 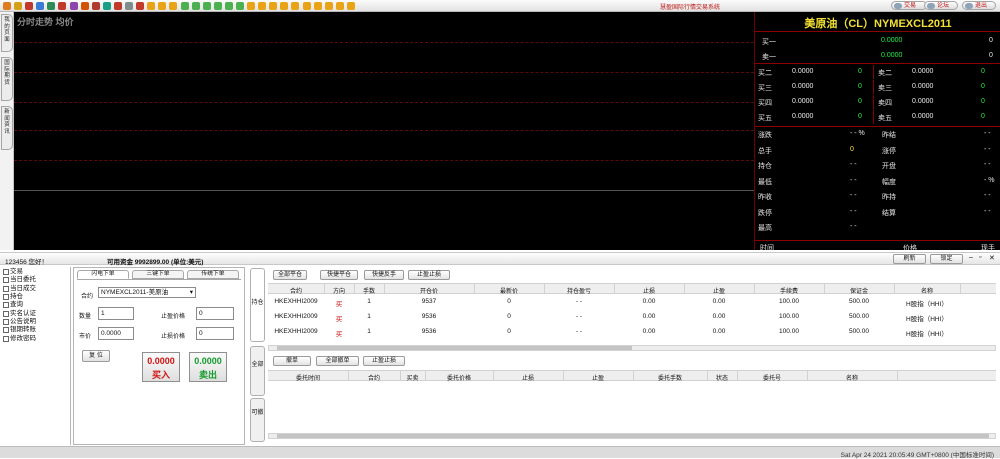 I want to click on column-header: 委托手数, so click(x=670, y=377).